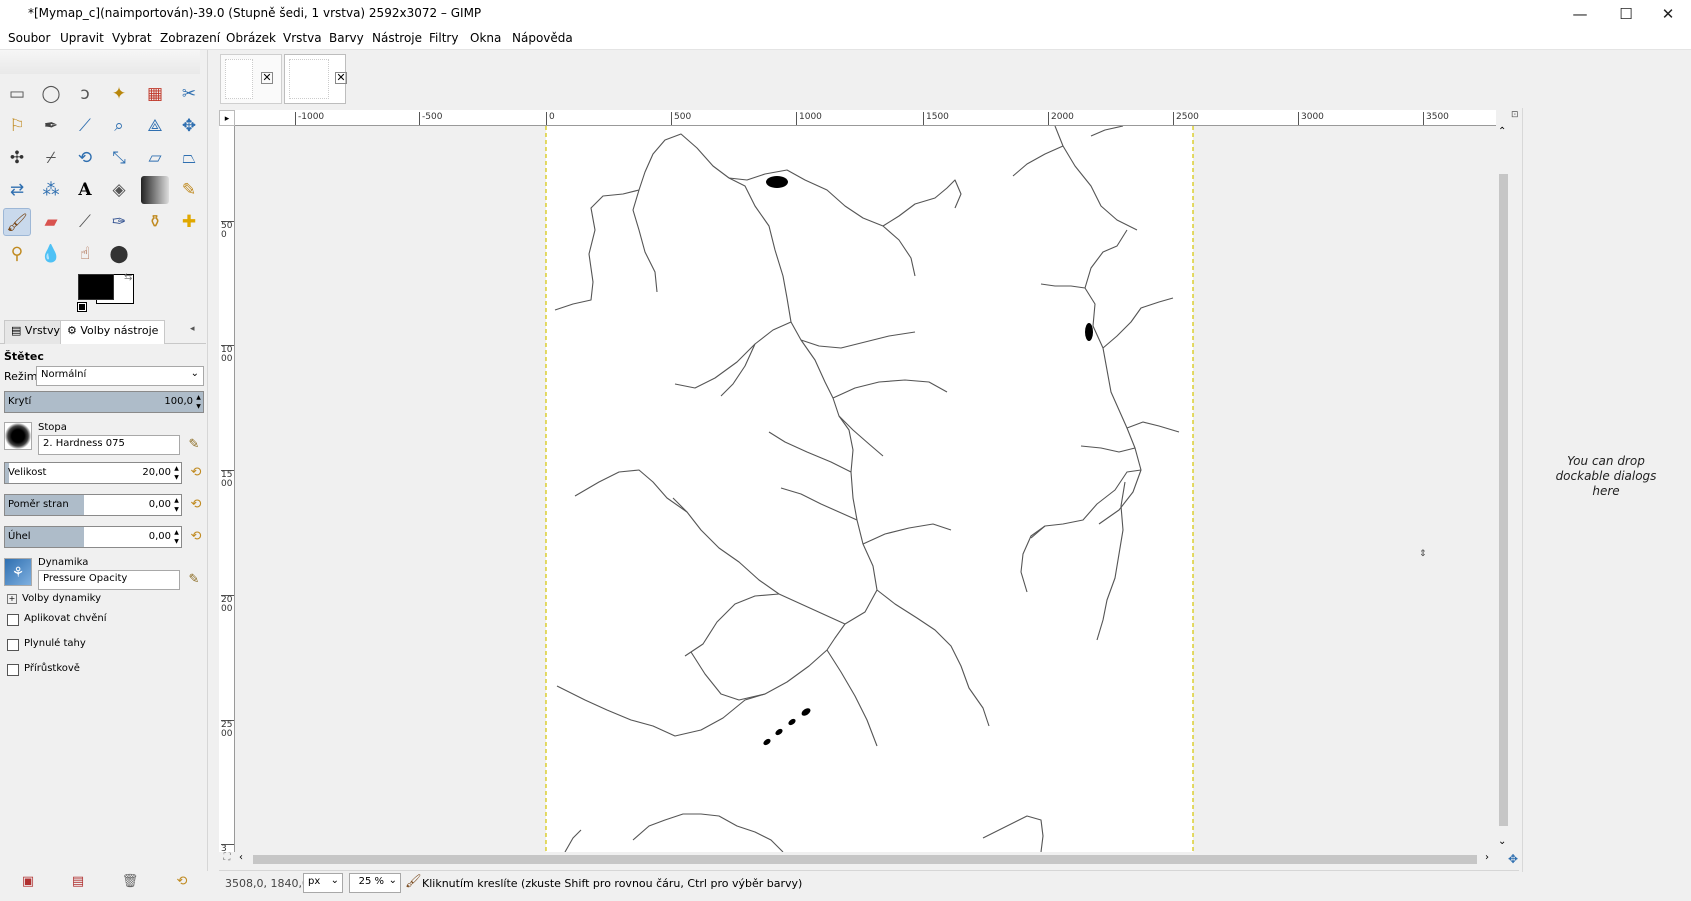 The image size is (1691, 901). What do you see at coordinates (155, 158) in the screenshot?
I see `shear-icon: ▱` at bounding box center [155, 158].